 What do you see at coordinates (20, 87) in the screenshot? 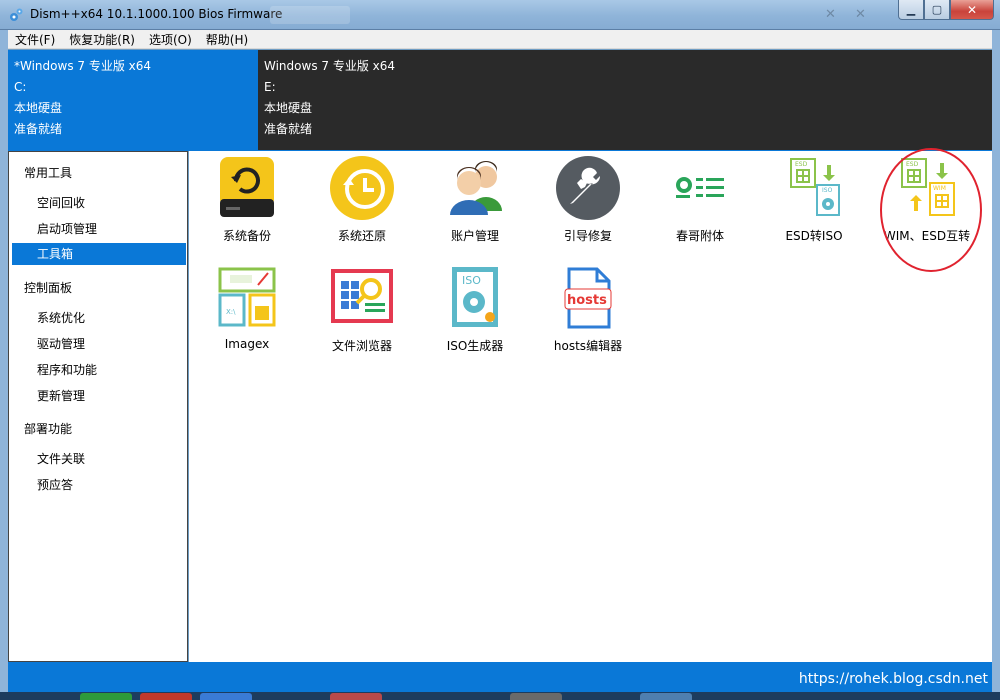
I see `session-drive: C:` at bounding box center [20, 87].